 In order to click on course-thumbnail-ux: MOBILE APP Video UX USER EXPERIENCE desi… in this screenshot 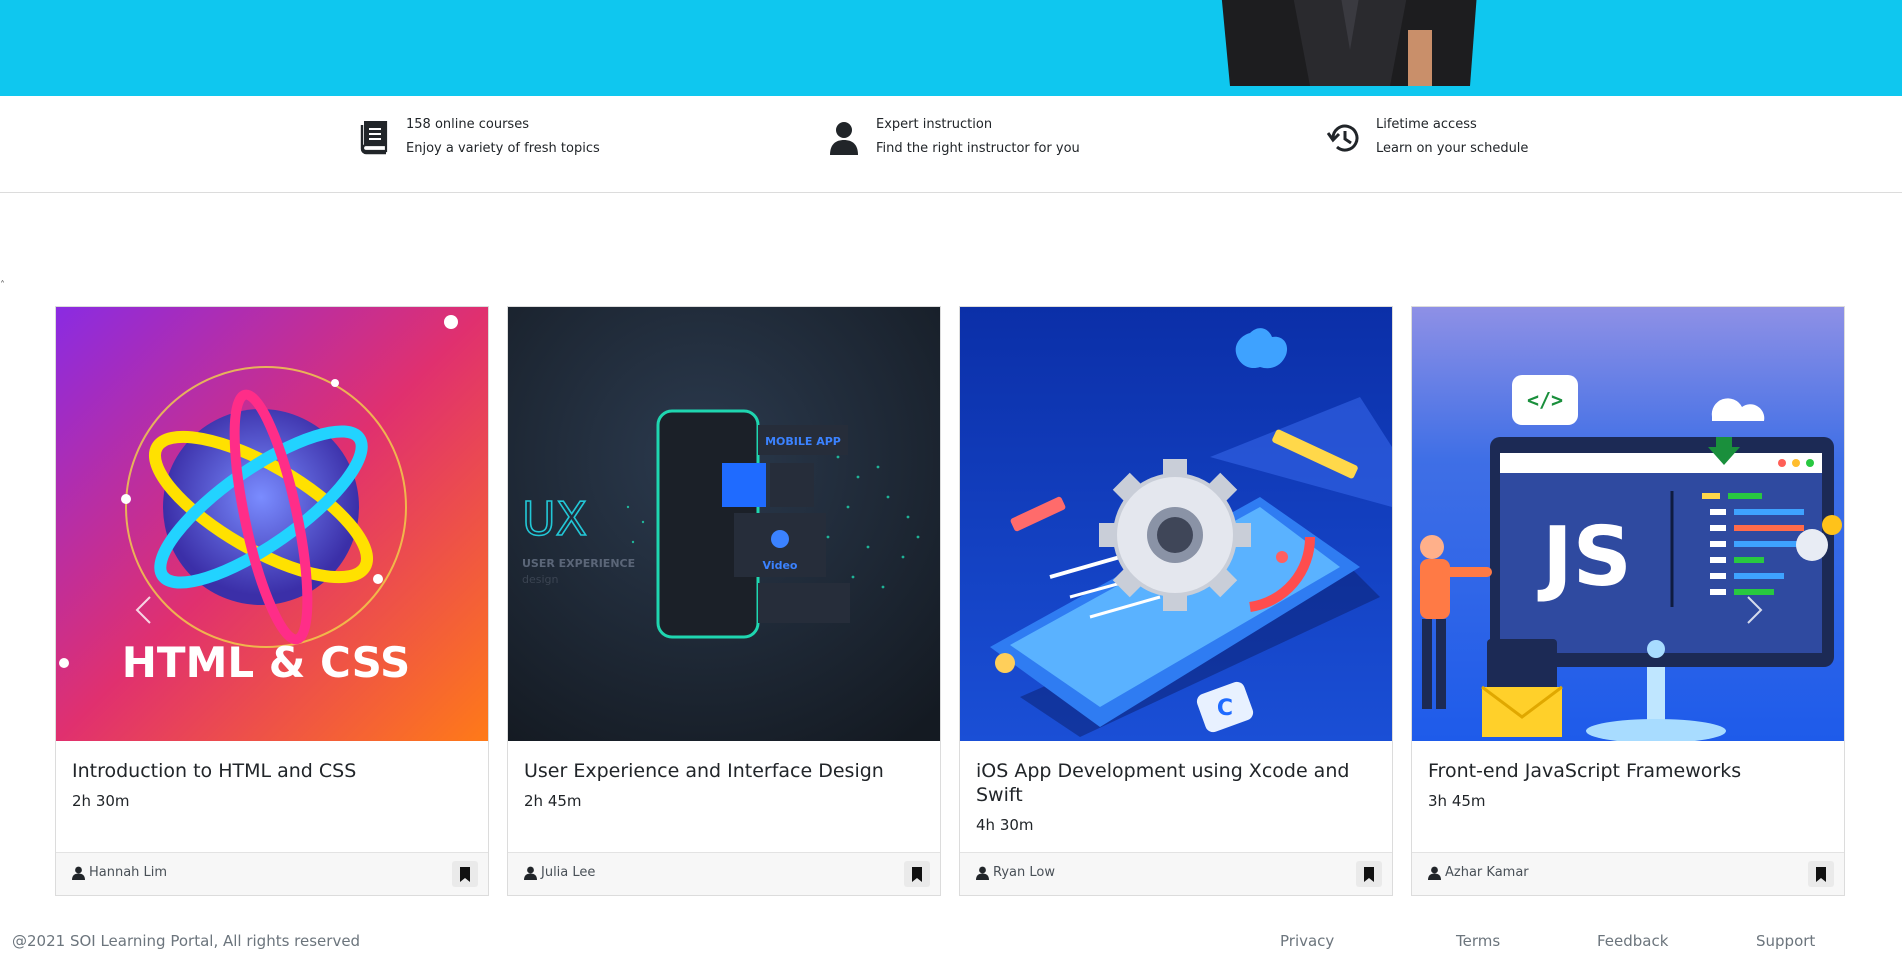, I will do `click(724, 524)`.